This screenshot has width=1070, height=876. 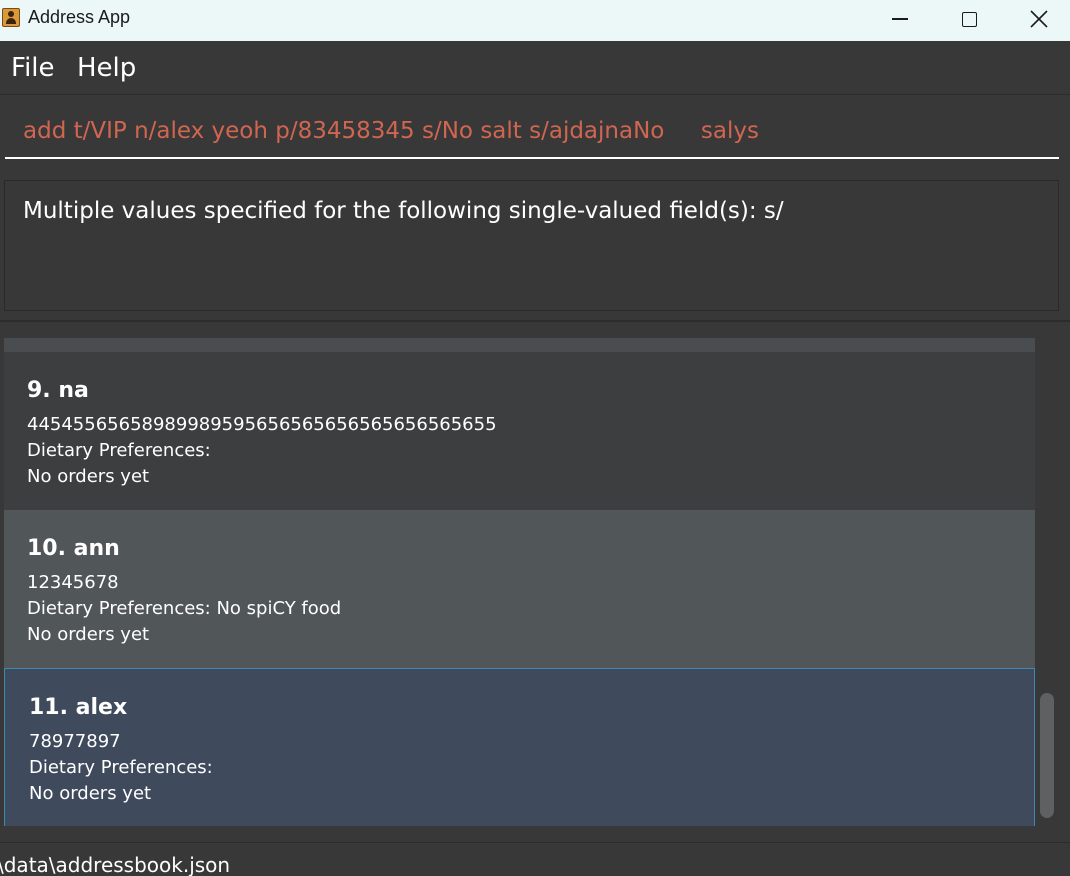 I want to click on person-dietary-preferences: Dietary Preferences: No spiCY food, so click(x=184, y=608).